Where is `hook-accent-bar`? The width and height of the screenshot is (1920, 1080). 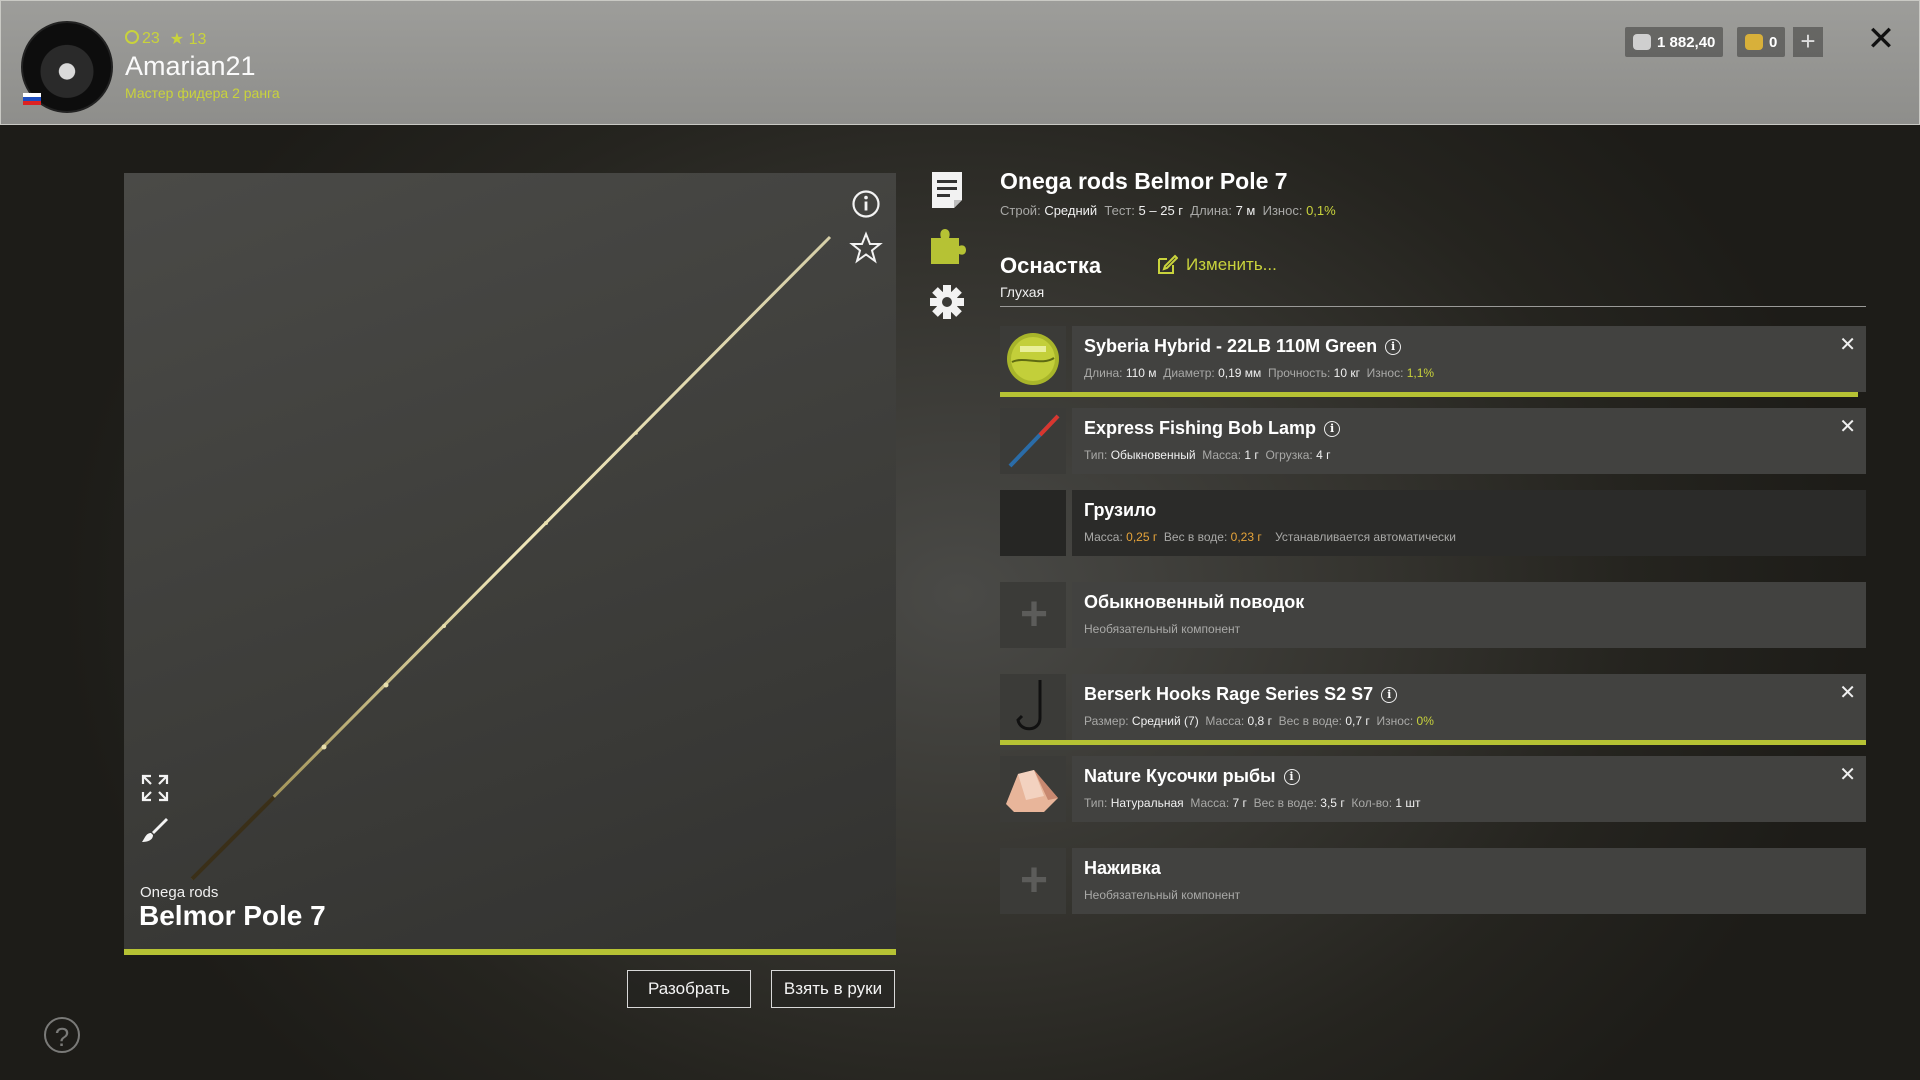
hook-accent-bar is located at coordinates (1433, 742).